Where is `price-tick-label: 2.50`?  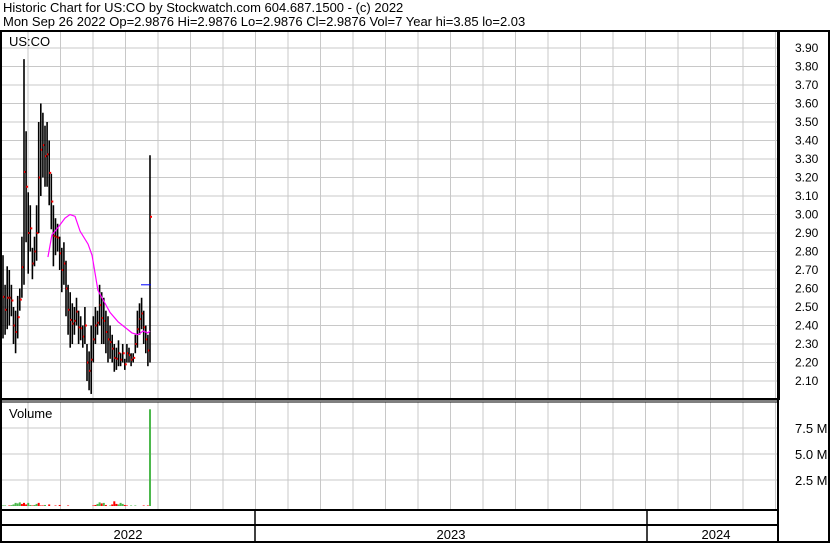
price-tick-label: 2.50 is located at coordinates (807, 307).